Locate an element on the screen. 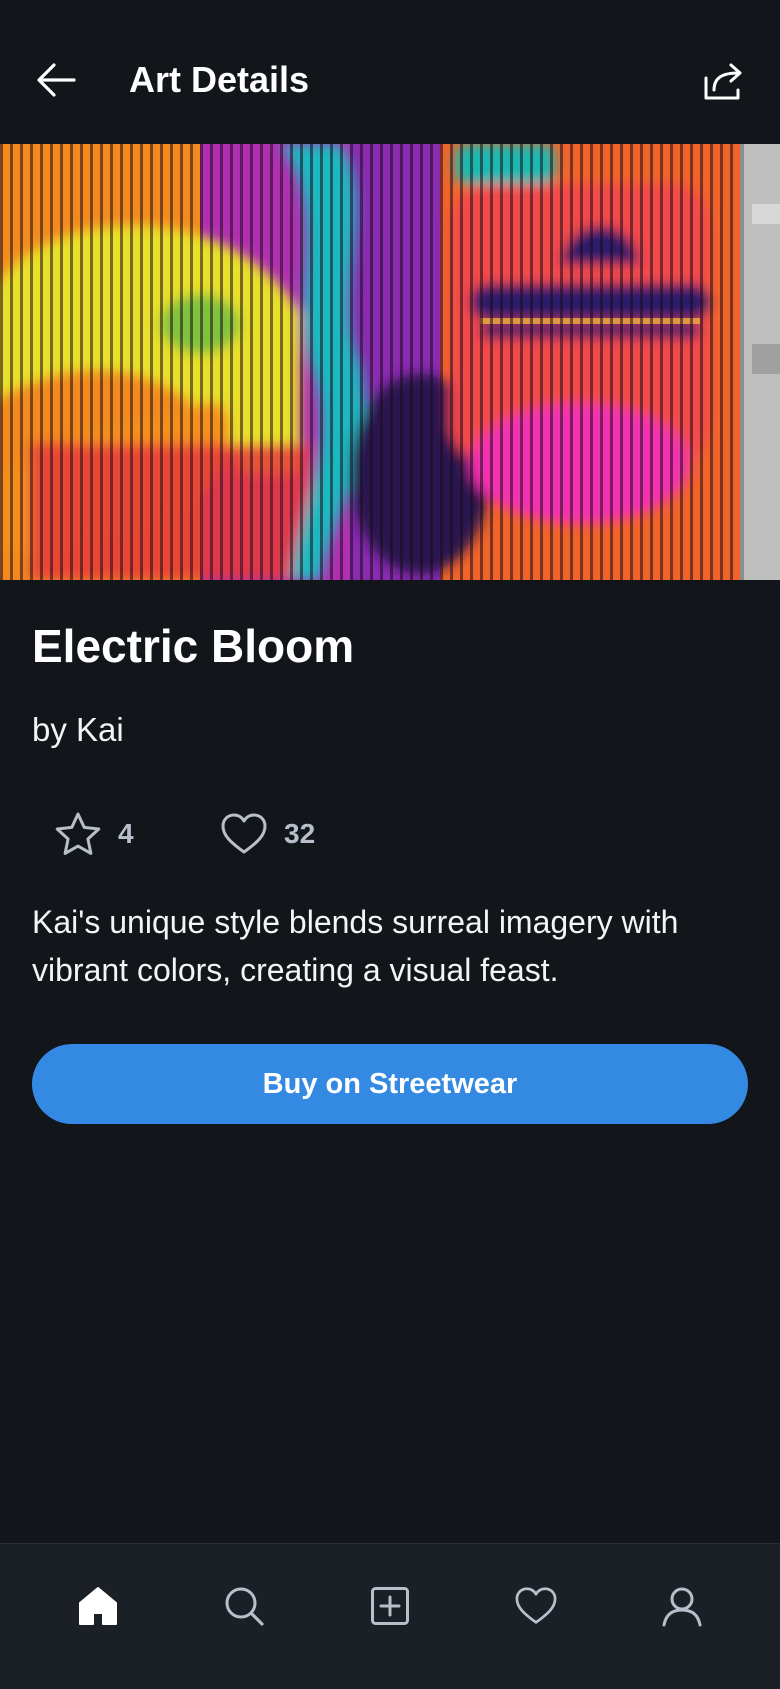 Image resolution: width=780 pixels, height=1689 pixels. likes-count: 32 is located at coordinates (300, 833).